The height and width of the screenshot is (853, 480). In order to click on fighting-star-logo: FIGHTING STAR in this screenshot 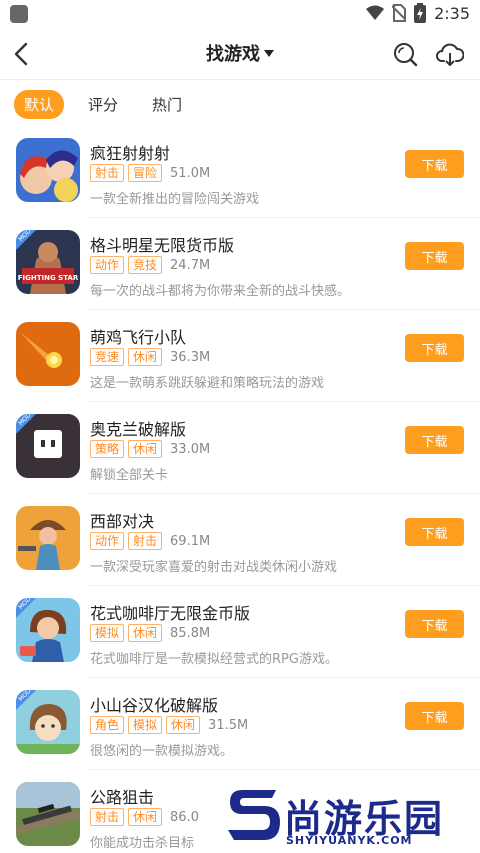, I will do `click(48, 278)`.